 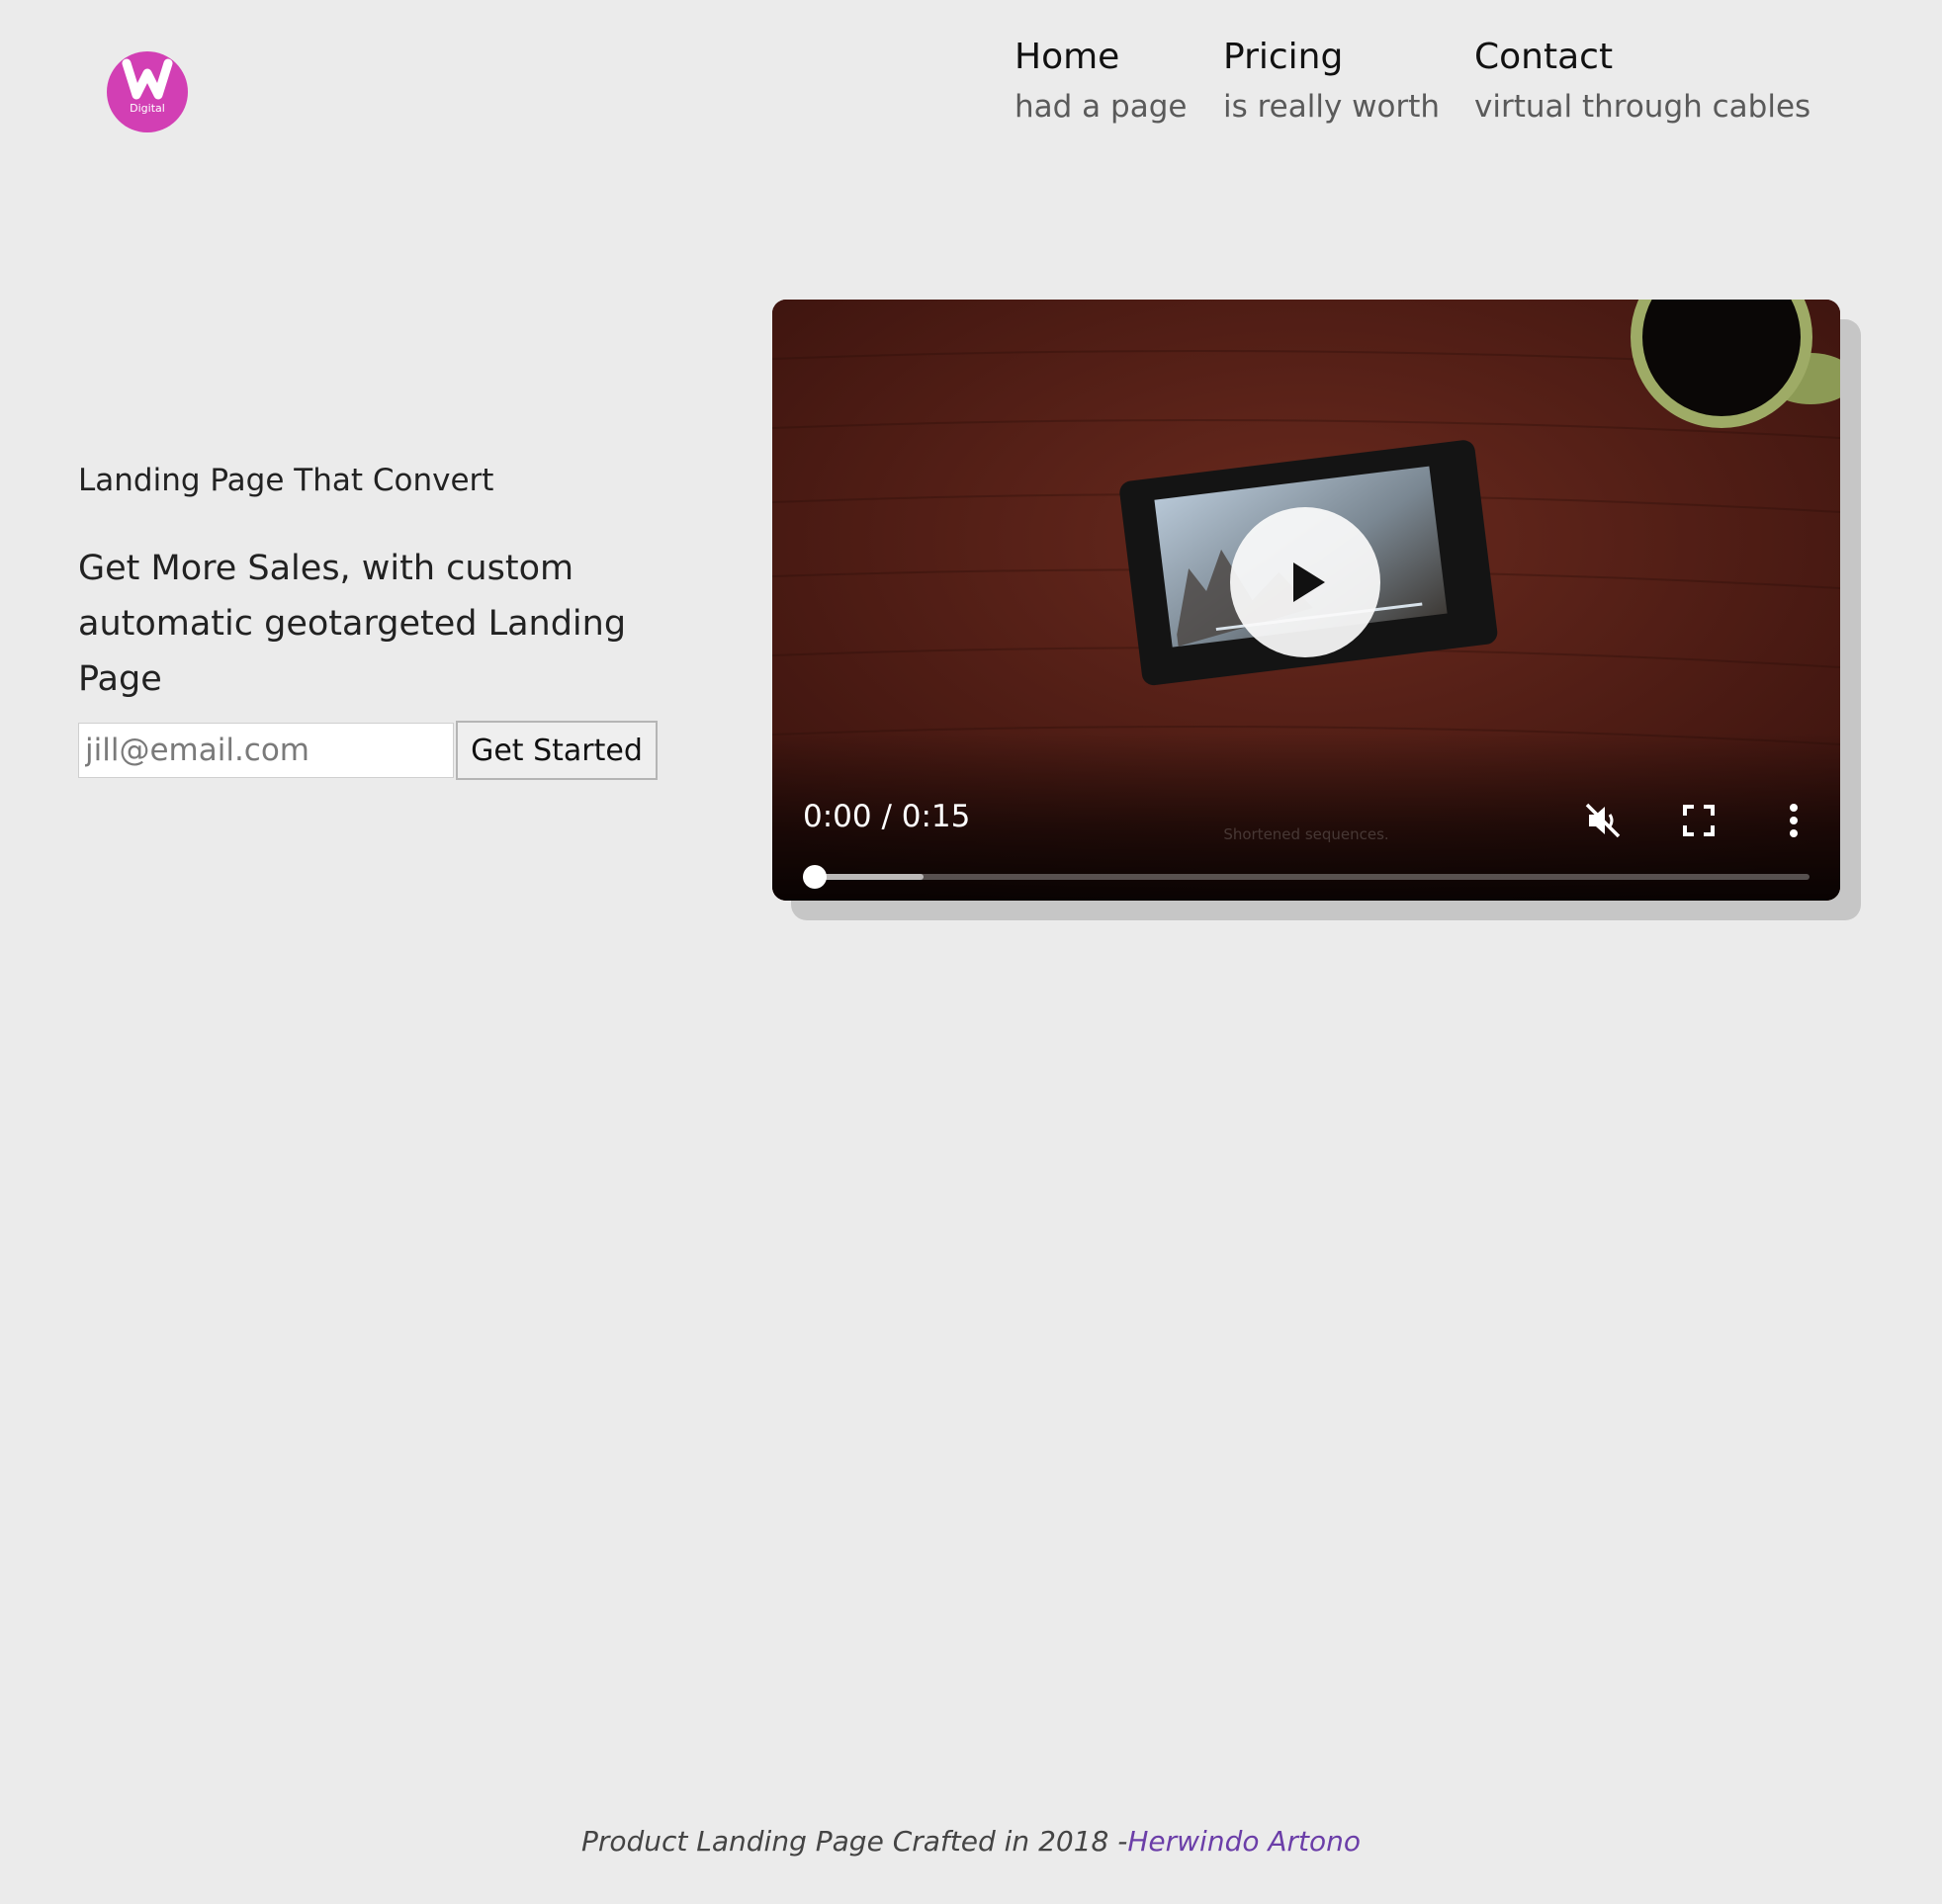 I want to click on logo-w-mark, so click(x=147, y=79).